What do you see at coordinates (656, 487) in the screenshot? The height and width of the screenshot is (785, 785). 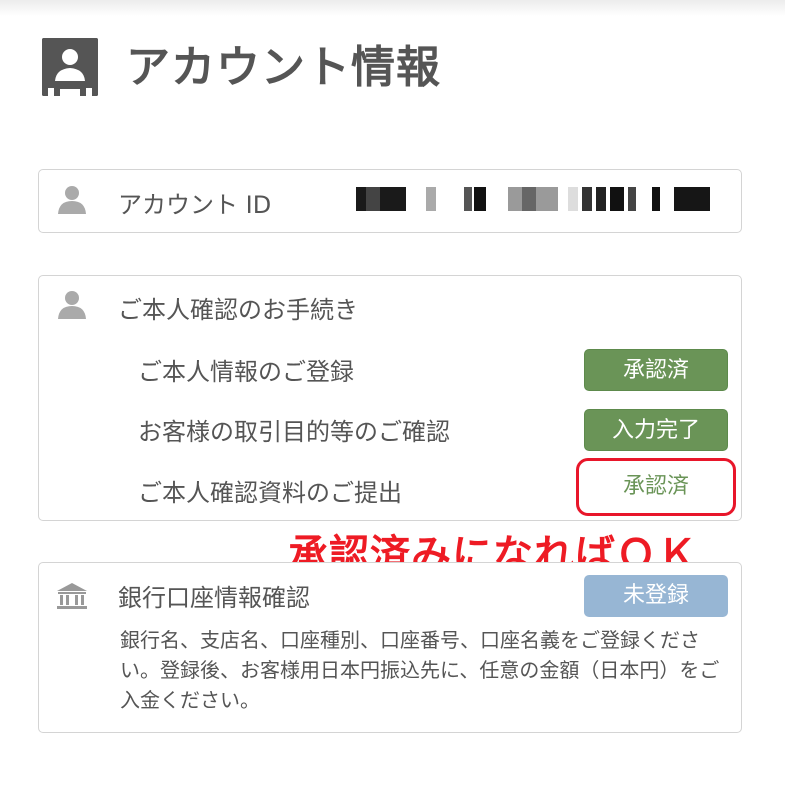 I see `status-badge-highlighted: 承認済` at bounding box center [656, 487].